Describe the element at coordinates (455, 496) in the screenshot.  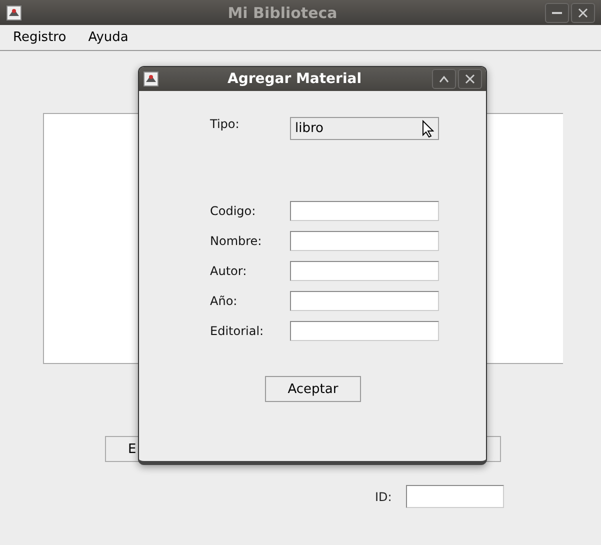
I see `id-field` at that location.